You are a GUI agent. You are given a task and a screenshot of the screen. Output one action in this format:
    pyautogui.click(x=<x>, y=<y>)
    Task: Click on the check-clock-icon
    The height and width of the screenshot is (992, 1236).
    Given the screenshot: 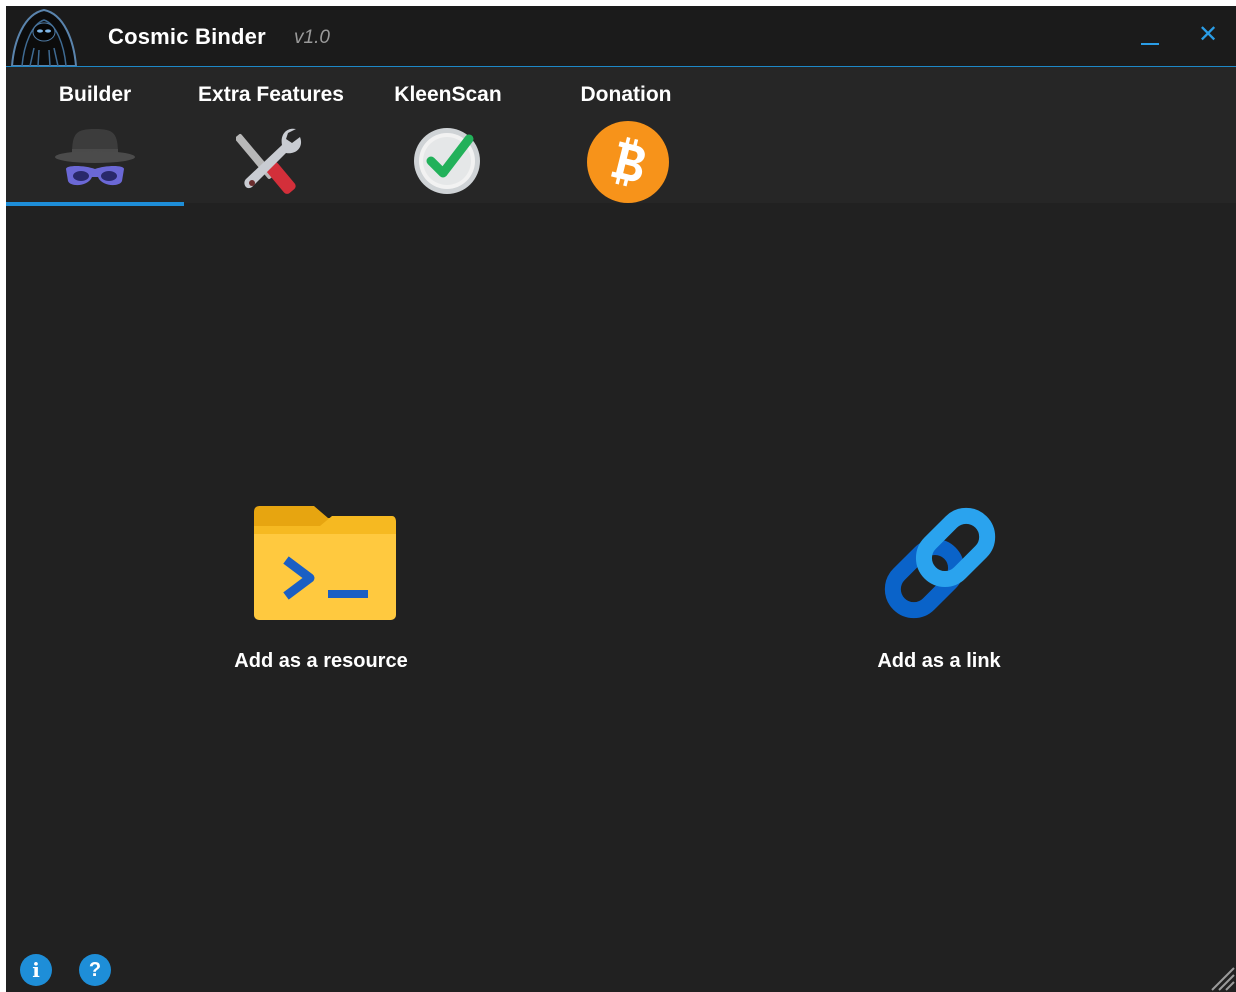 What is the action you would take?
    pyautogui.click(x=447, y=161)
    